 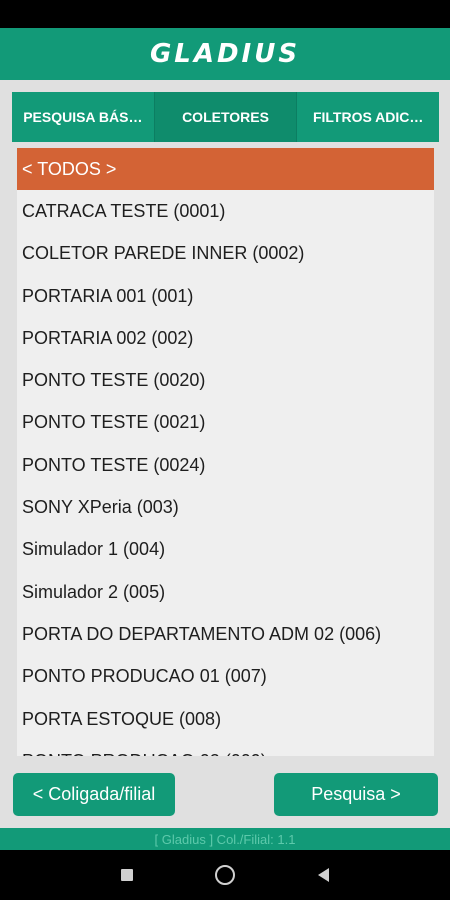 I want to click on list-item: PONTO PRODUCAO 01 (007), so click(x=225, y=677).